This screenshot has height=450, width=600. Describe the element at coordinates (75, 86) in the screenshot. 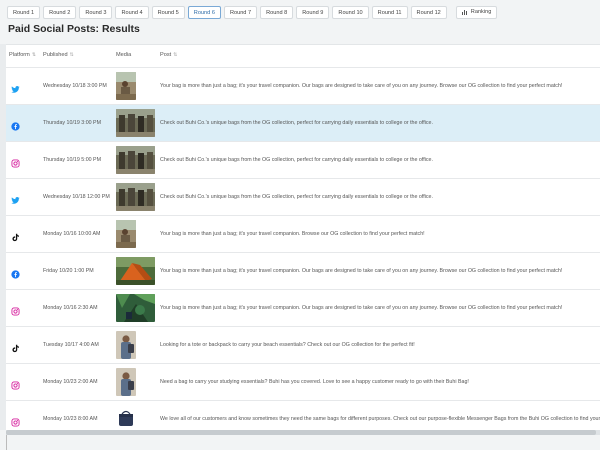

I see `published-date: Wednesday 10/18 3:00 PM` at that location.